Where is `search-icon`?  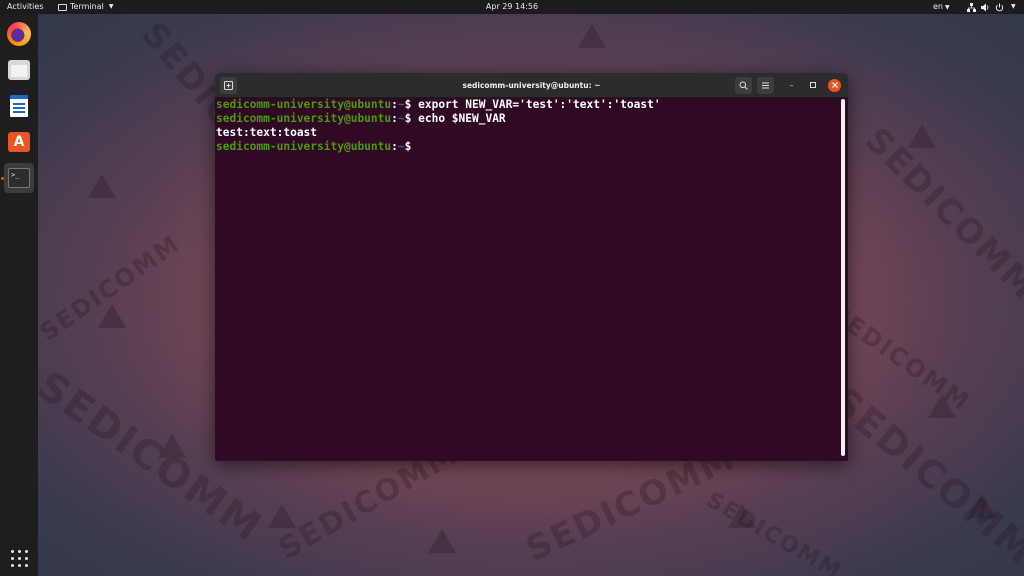 search-icon is located at coordinates (743, 85).